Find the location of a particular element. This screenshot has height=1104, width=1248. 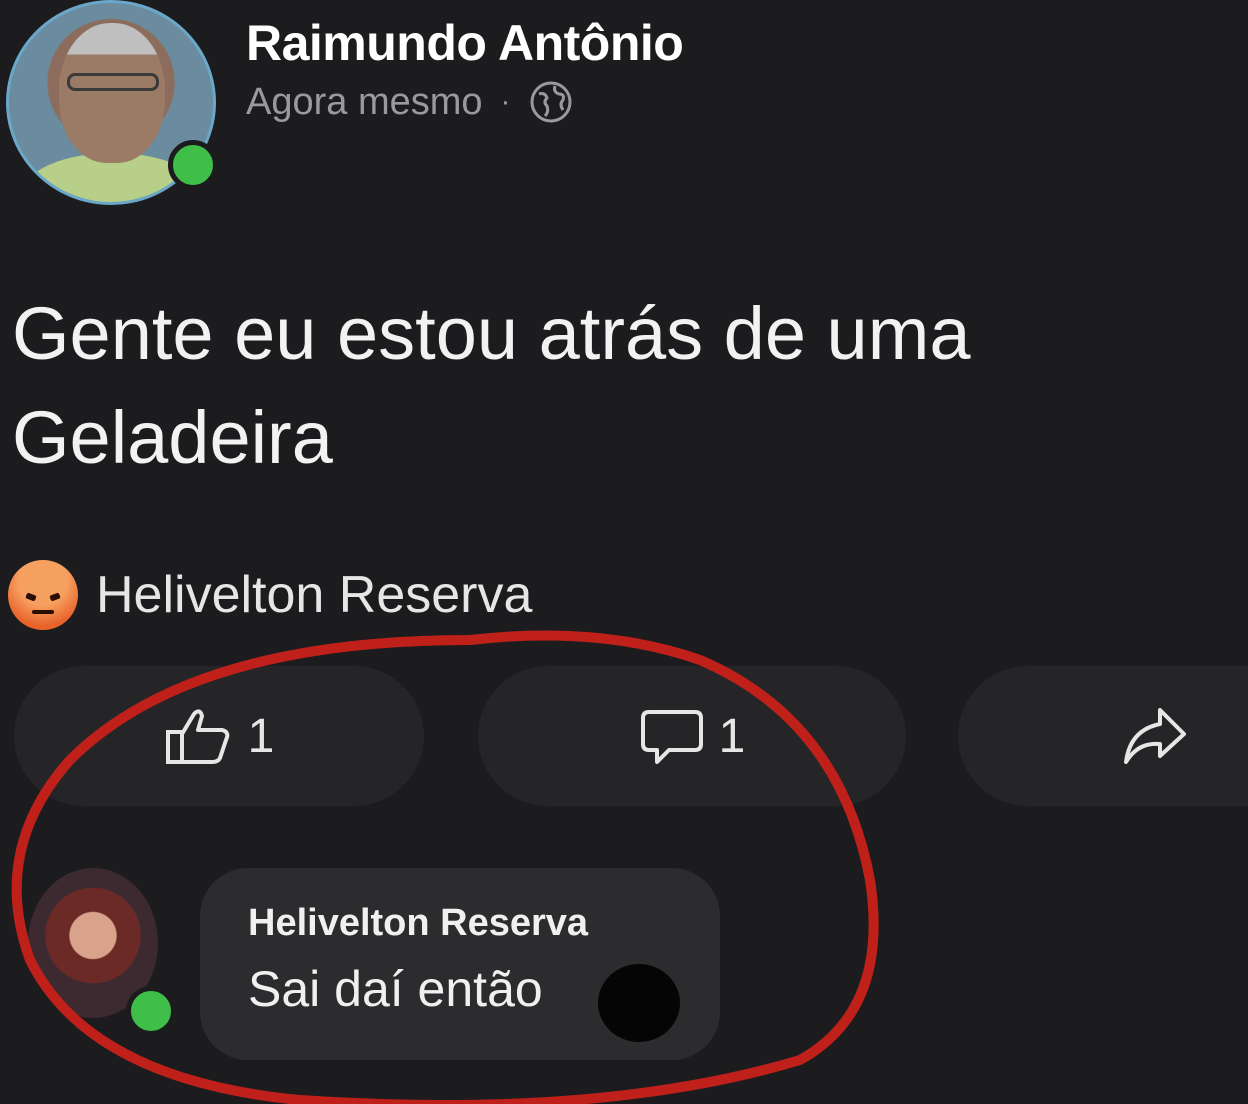

comment-count: 1 is located at coordinates (732, 736).